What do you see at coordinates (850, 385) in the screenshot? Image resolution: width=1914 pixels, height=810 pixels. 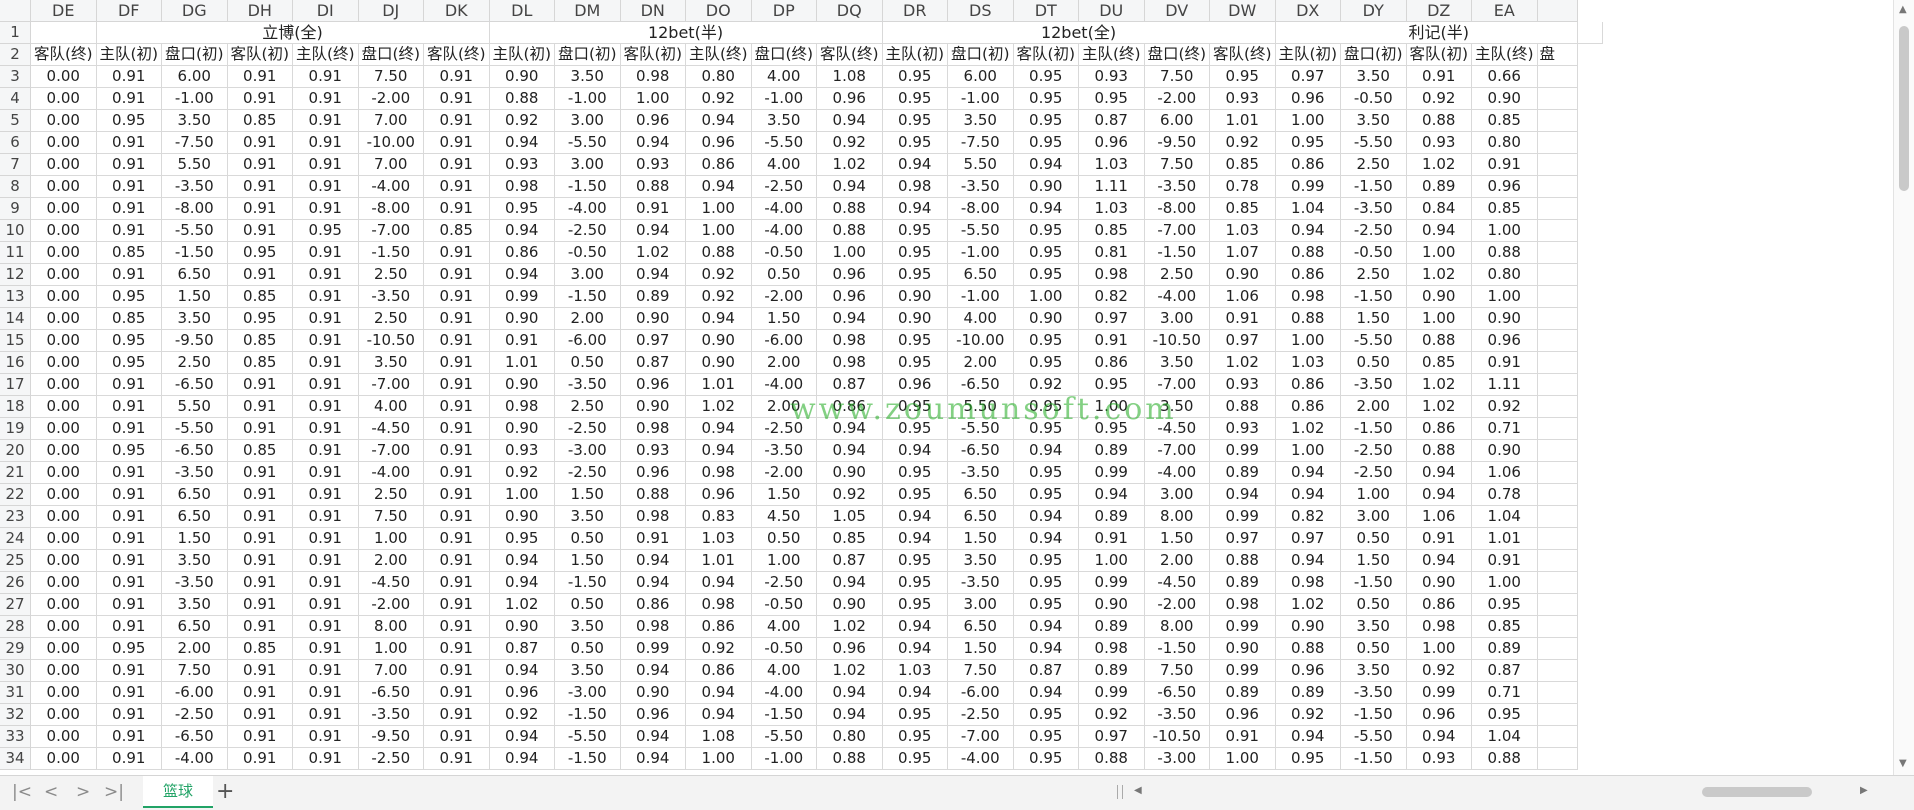 I see `data-cell: 0.87` at bounding box center [850, 385].